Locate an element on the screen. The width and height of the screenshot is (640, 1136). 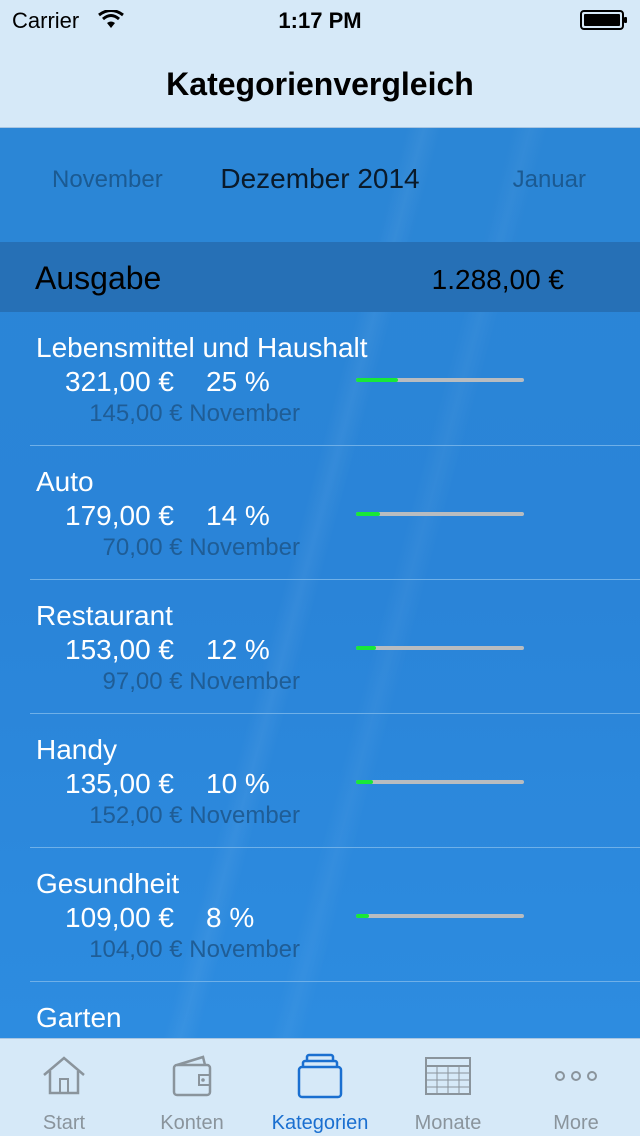
category-name: Handy is located at coordinates (76, 749).